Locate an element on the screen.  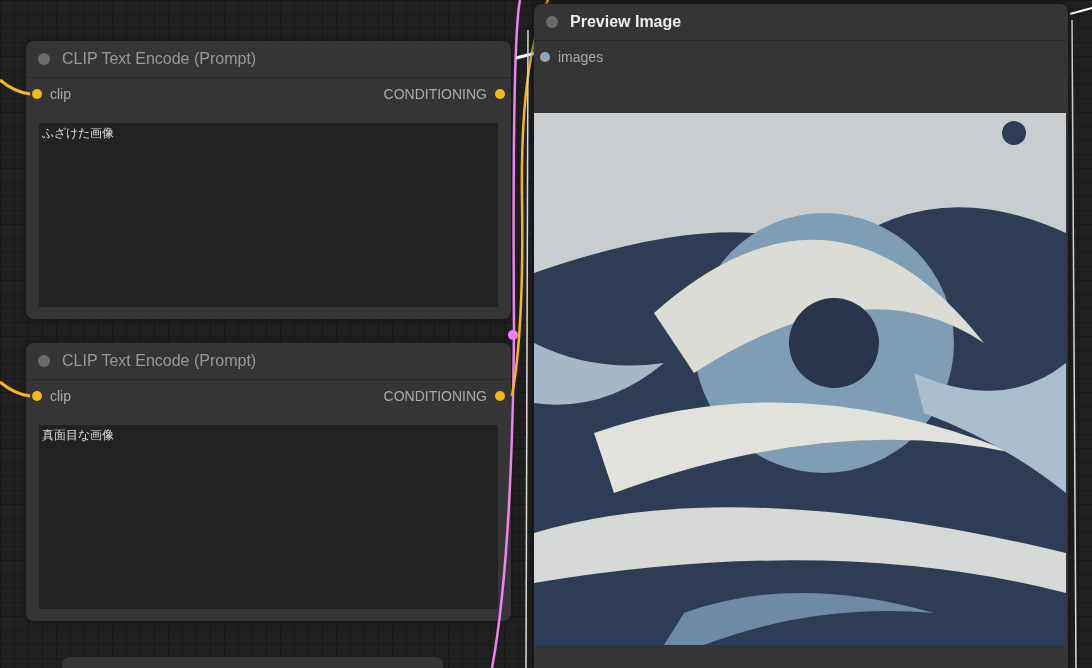
node-title: Preview Image is located at coordinates (626, 22).